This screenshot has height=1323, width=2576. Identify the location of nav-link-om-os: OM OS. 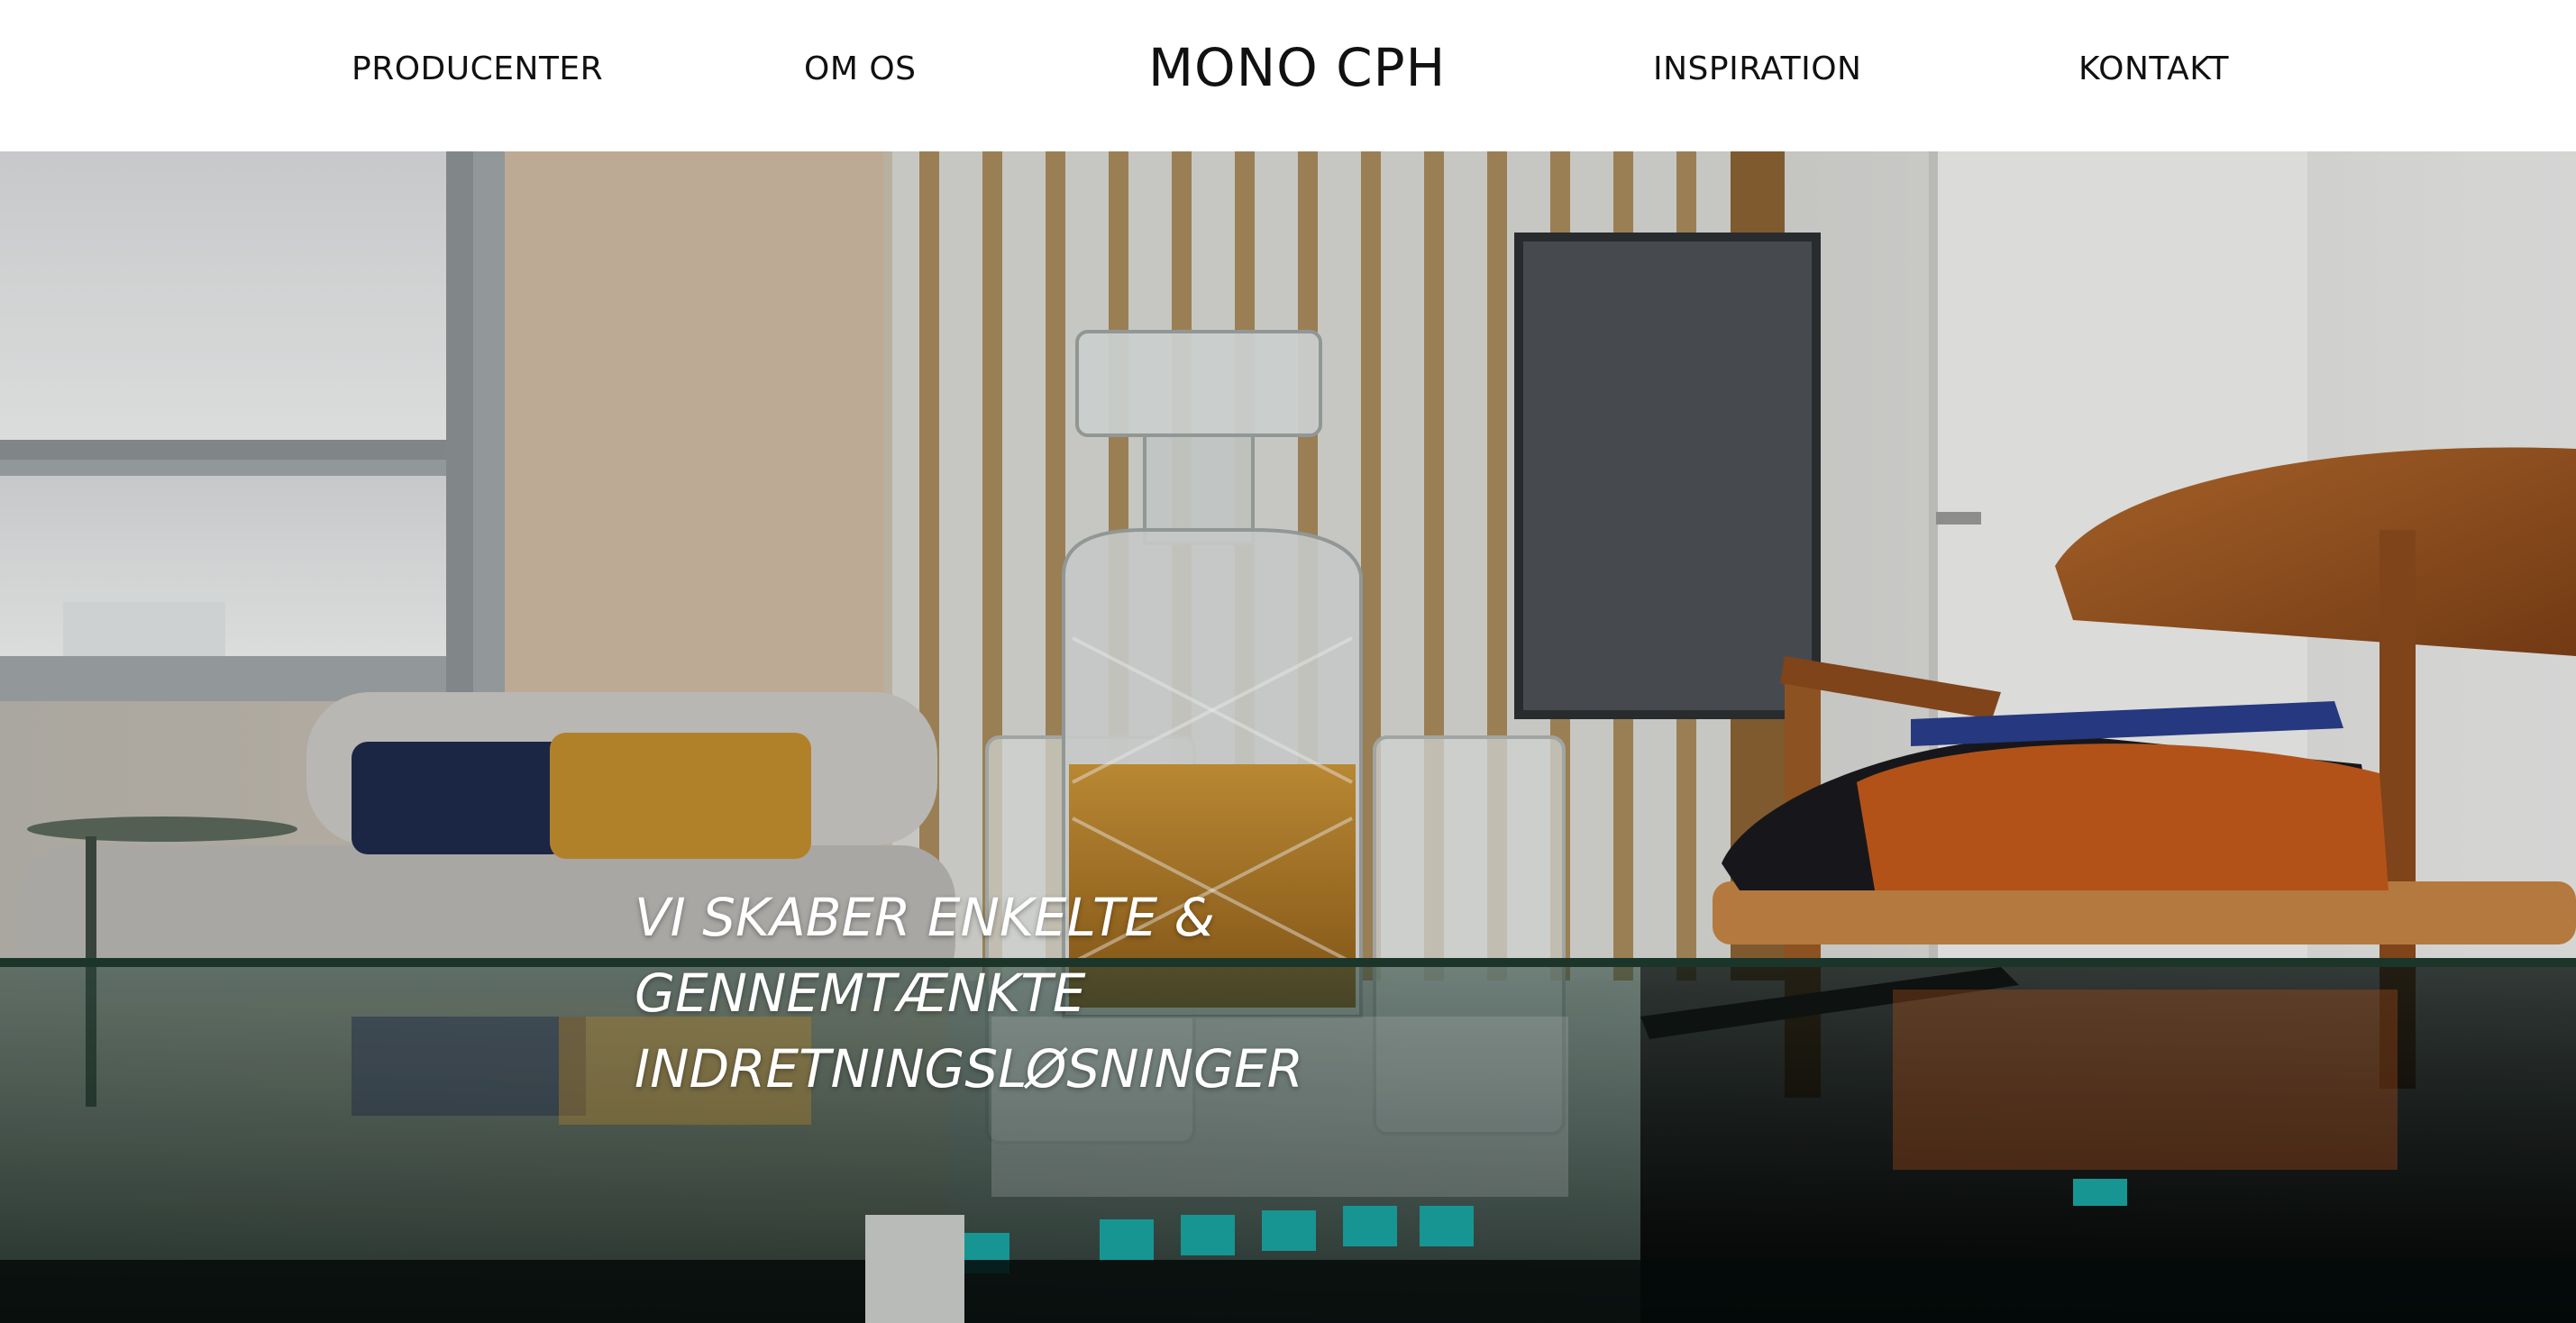
(860, 69).